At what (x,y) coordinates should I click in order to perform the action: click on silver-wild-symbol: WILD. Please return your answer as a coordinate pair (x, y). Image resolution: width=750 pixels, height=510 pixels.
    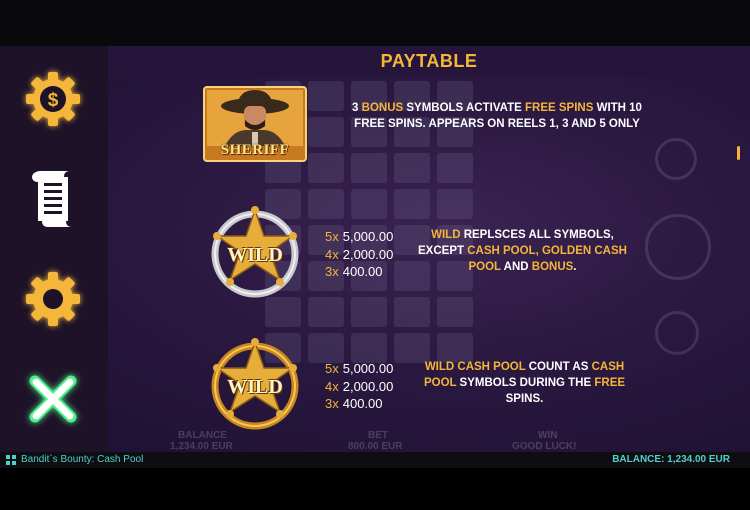
    Looking at the image, I should click on (255, 256).